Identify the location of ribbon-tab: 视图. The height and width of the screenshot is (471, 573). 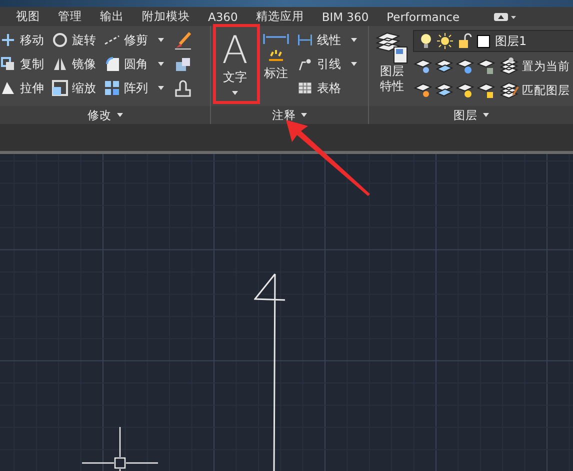
(29, 16).